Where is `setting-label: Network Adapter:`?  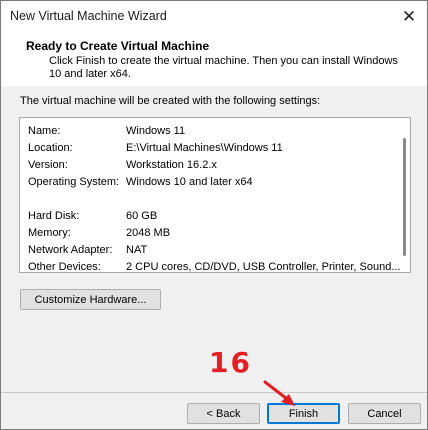
setting-label: Network Adapter: is located at coordinates (70, 250).